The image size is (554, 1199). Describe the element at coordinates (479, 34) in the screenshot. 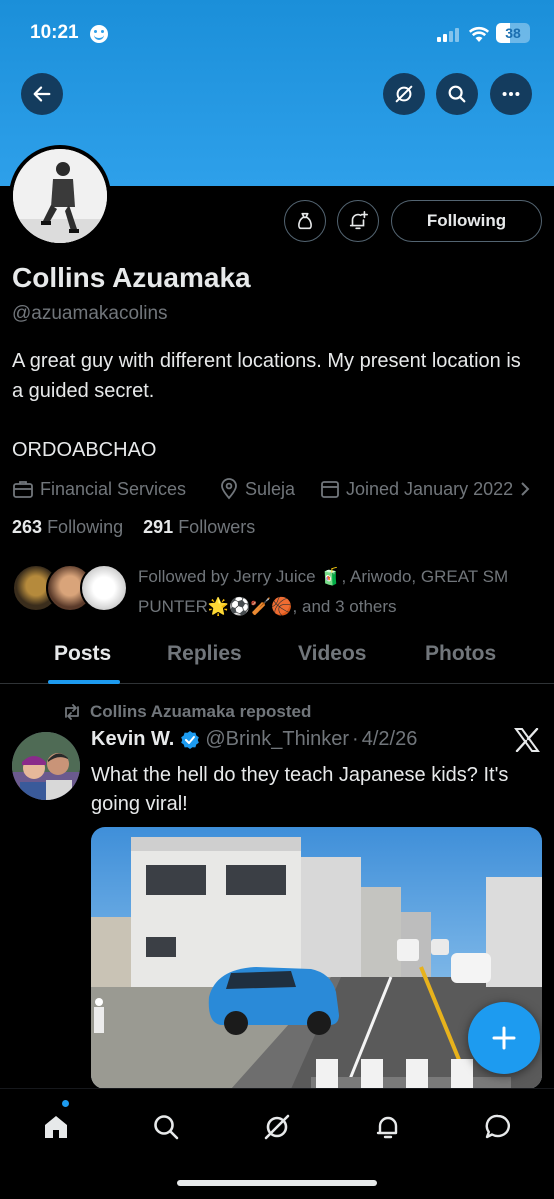

I see `wifi-icon` at that location.